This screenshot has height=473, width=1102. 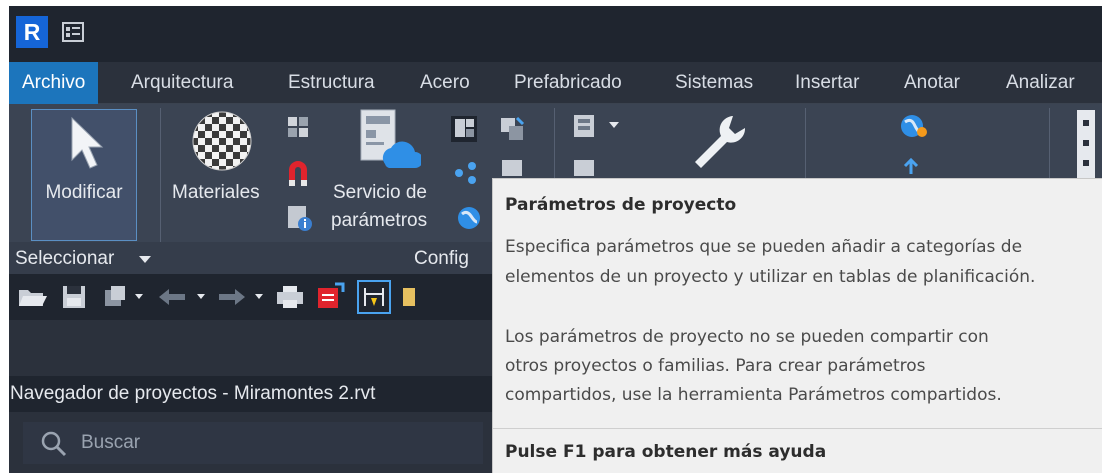 I want to click on tab-acero: Acero, so click(x=445, y=83).